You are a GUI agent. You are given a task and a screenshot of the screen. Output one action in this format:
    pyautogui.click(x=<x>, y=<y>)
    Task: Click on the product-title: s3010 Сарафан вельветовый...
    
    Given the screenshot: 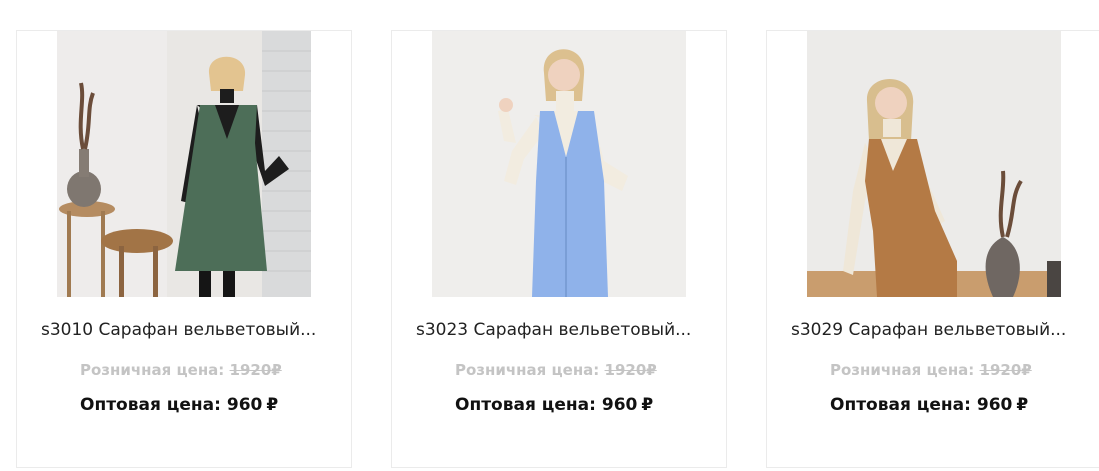 What is the action you would take?
    pyautogui.click(x=186, y=330)
    